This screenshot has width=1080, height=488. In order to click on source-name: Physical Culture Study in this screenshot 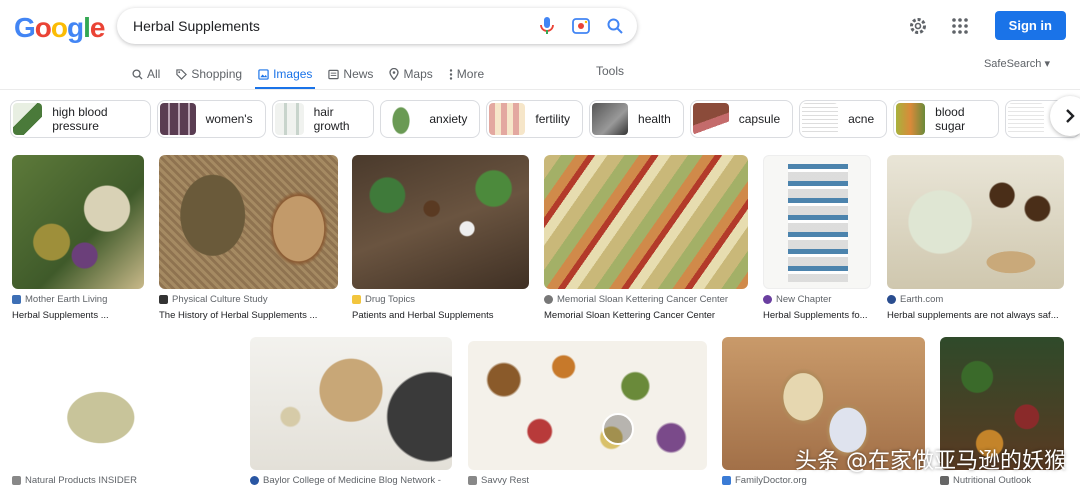, I will do `click(220, 299)`.